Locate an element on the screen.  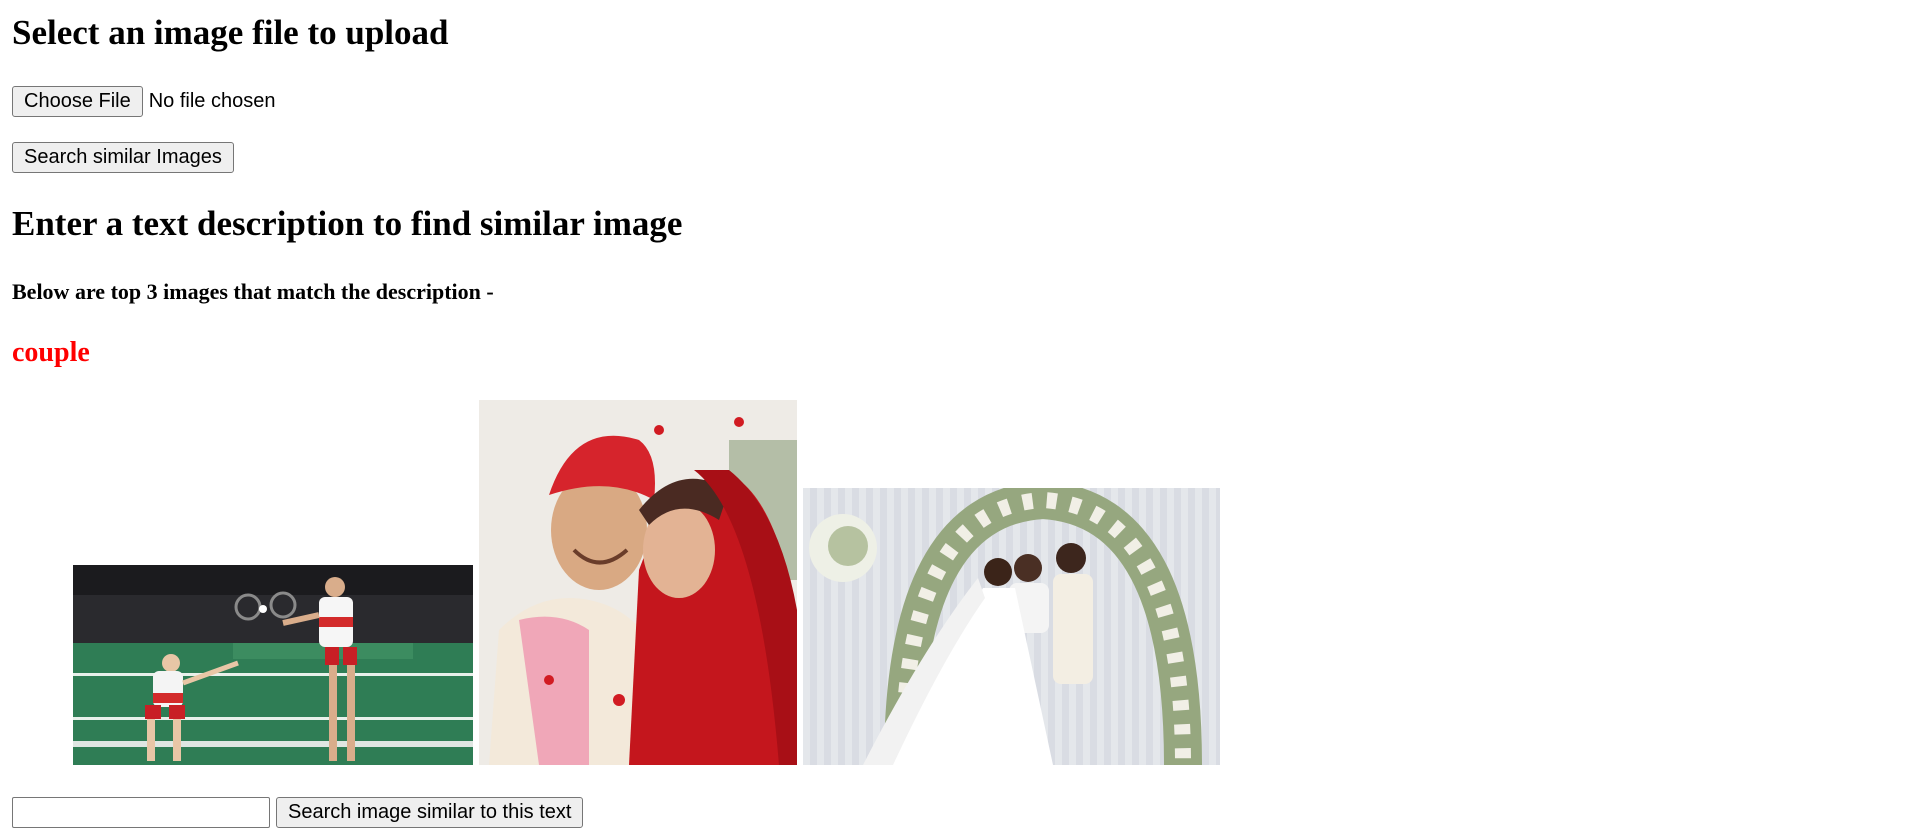
result-image-badminton is located at coordinates (273, 665).